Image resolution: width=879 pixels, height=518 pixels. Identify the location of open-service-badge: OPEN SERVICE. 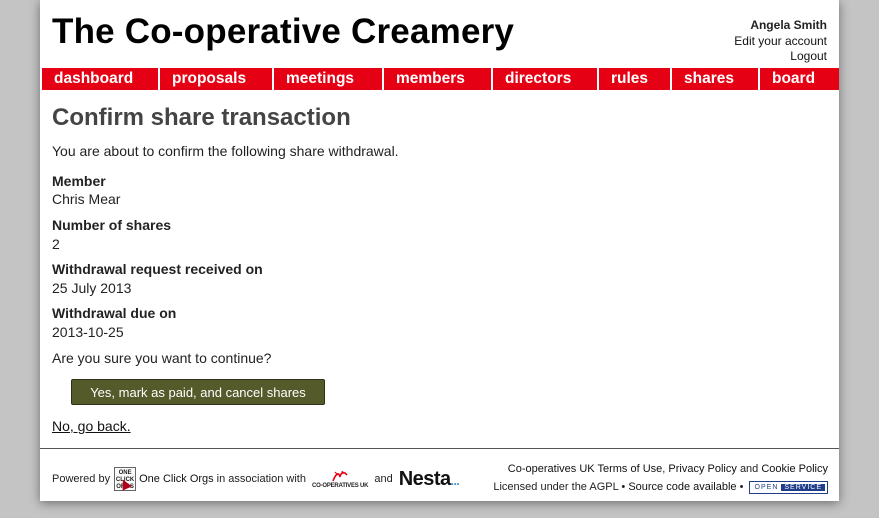
(788, 487).